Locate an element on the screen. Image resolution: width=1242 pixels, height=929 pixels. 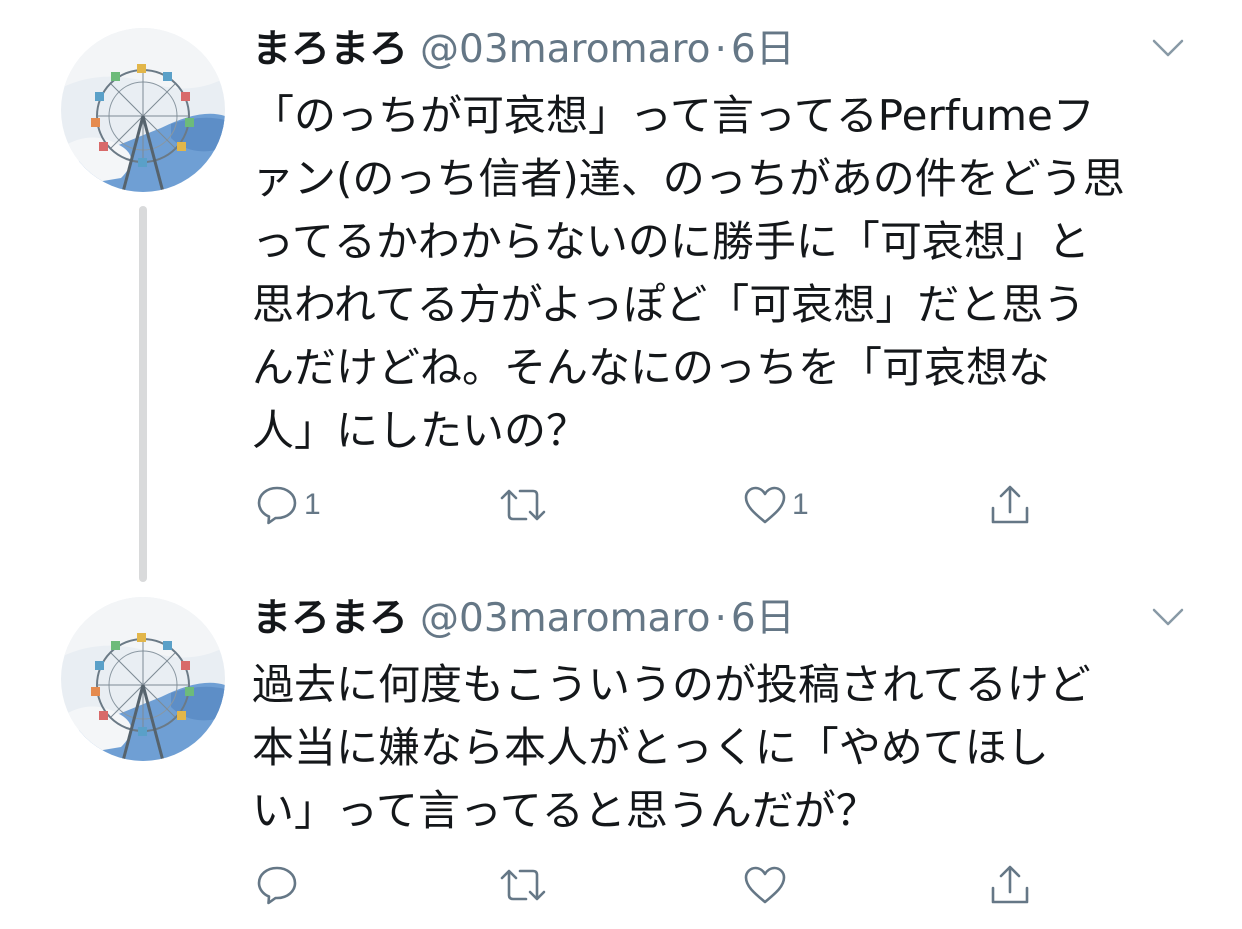
like-button: 1 is located at coordinates (775, 505).